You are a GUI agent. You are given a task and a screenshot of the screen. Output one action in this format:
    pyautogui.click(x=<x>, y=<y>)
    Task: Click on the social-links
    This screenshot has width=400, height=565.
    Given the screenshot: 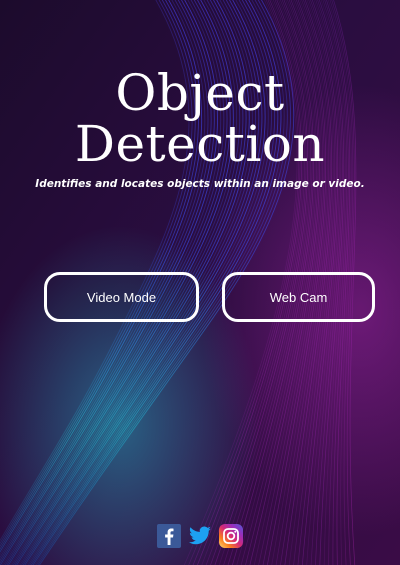 What is the action you would take?
    pyautogui.click(x=200, y=536)
    